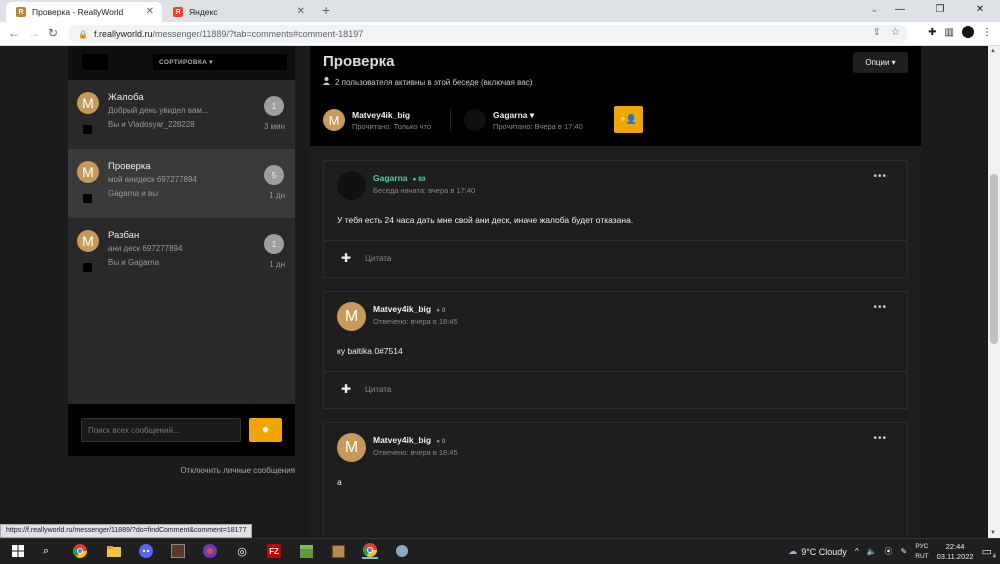  I want to click on back-icon: ←, so click(14, 33).